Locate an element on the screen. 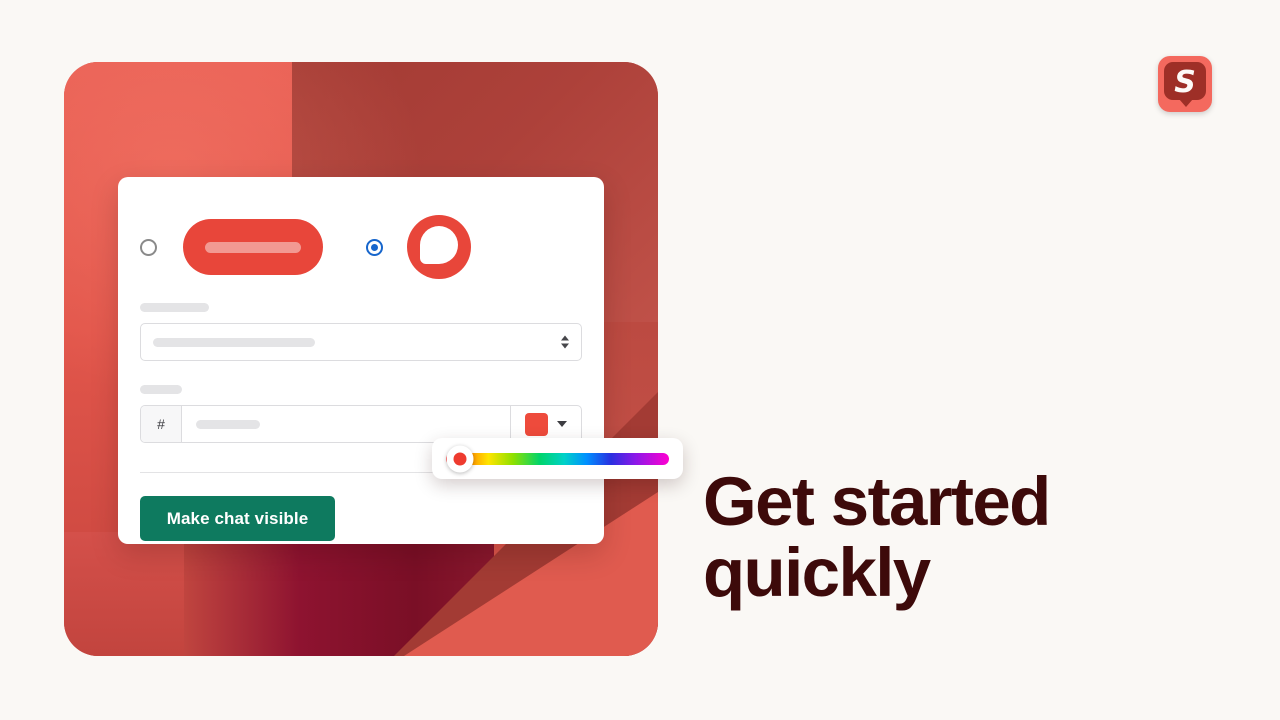 The width and height of the screenshot is (1280, 720). brand-logo-letter: S is located at coordinates (1185, 82).